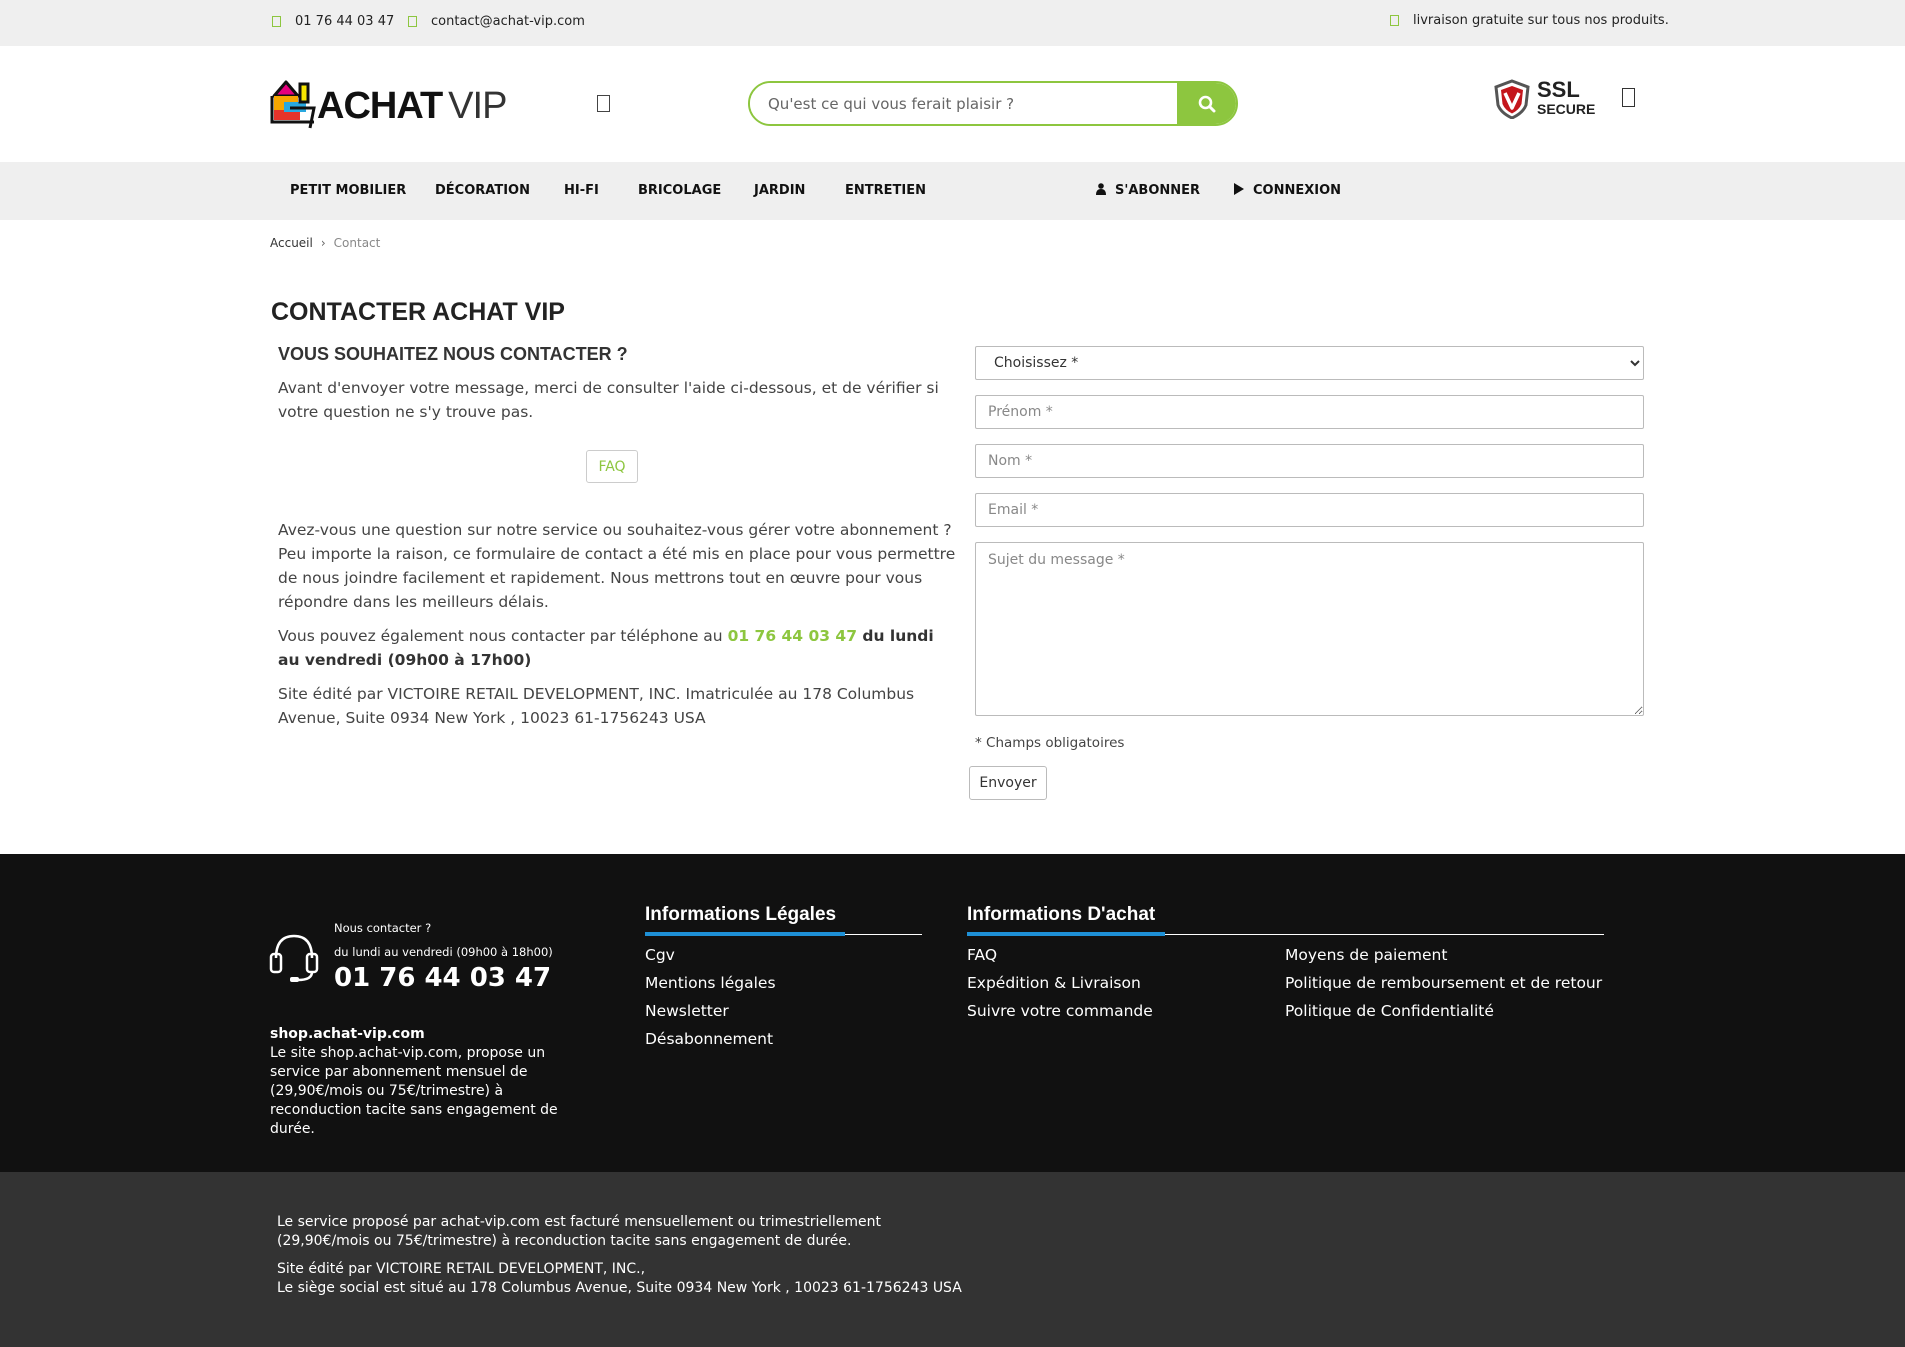  Describe the element at coordinates (1309, 461) in the screenshot. I see `lastname-field` at that location.